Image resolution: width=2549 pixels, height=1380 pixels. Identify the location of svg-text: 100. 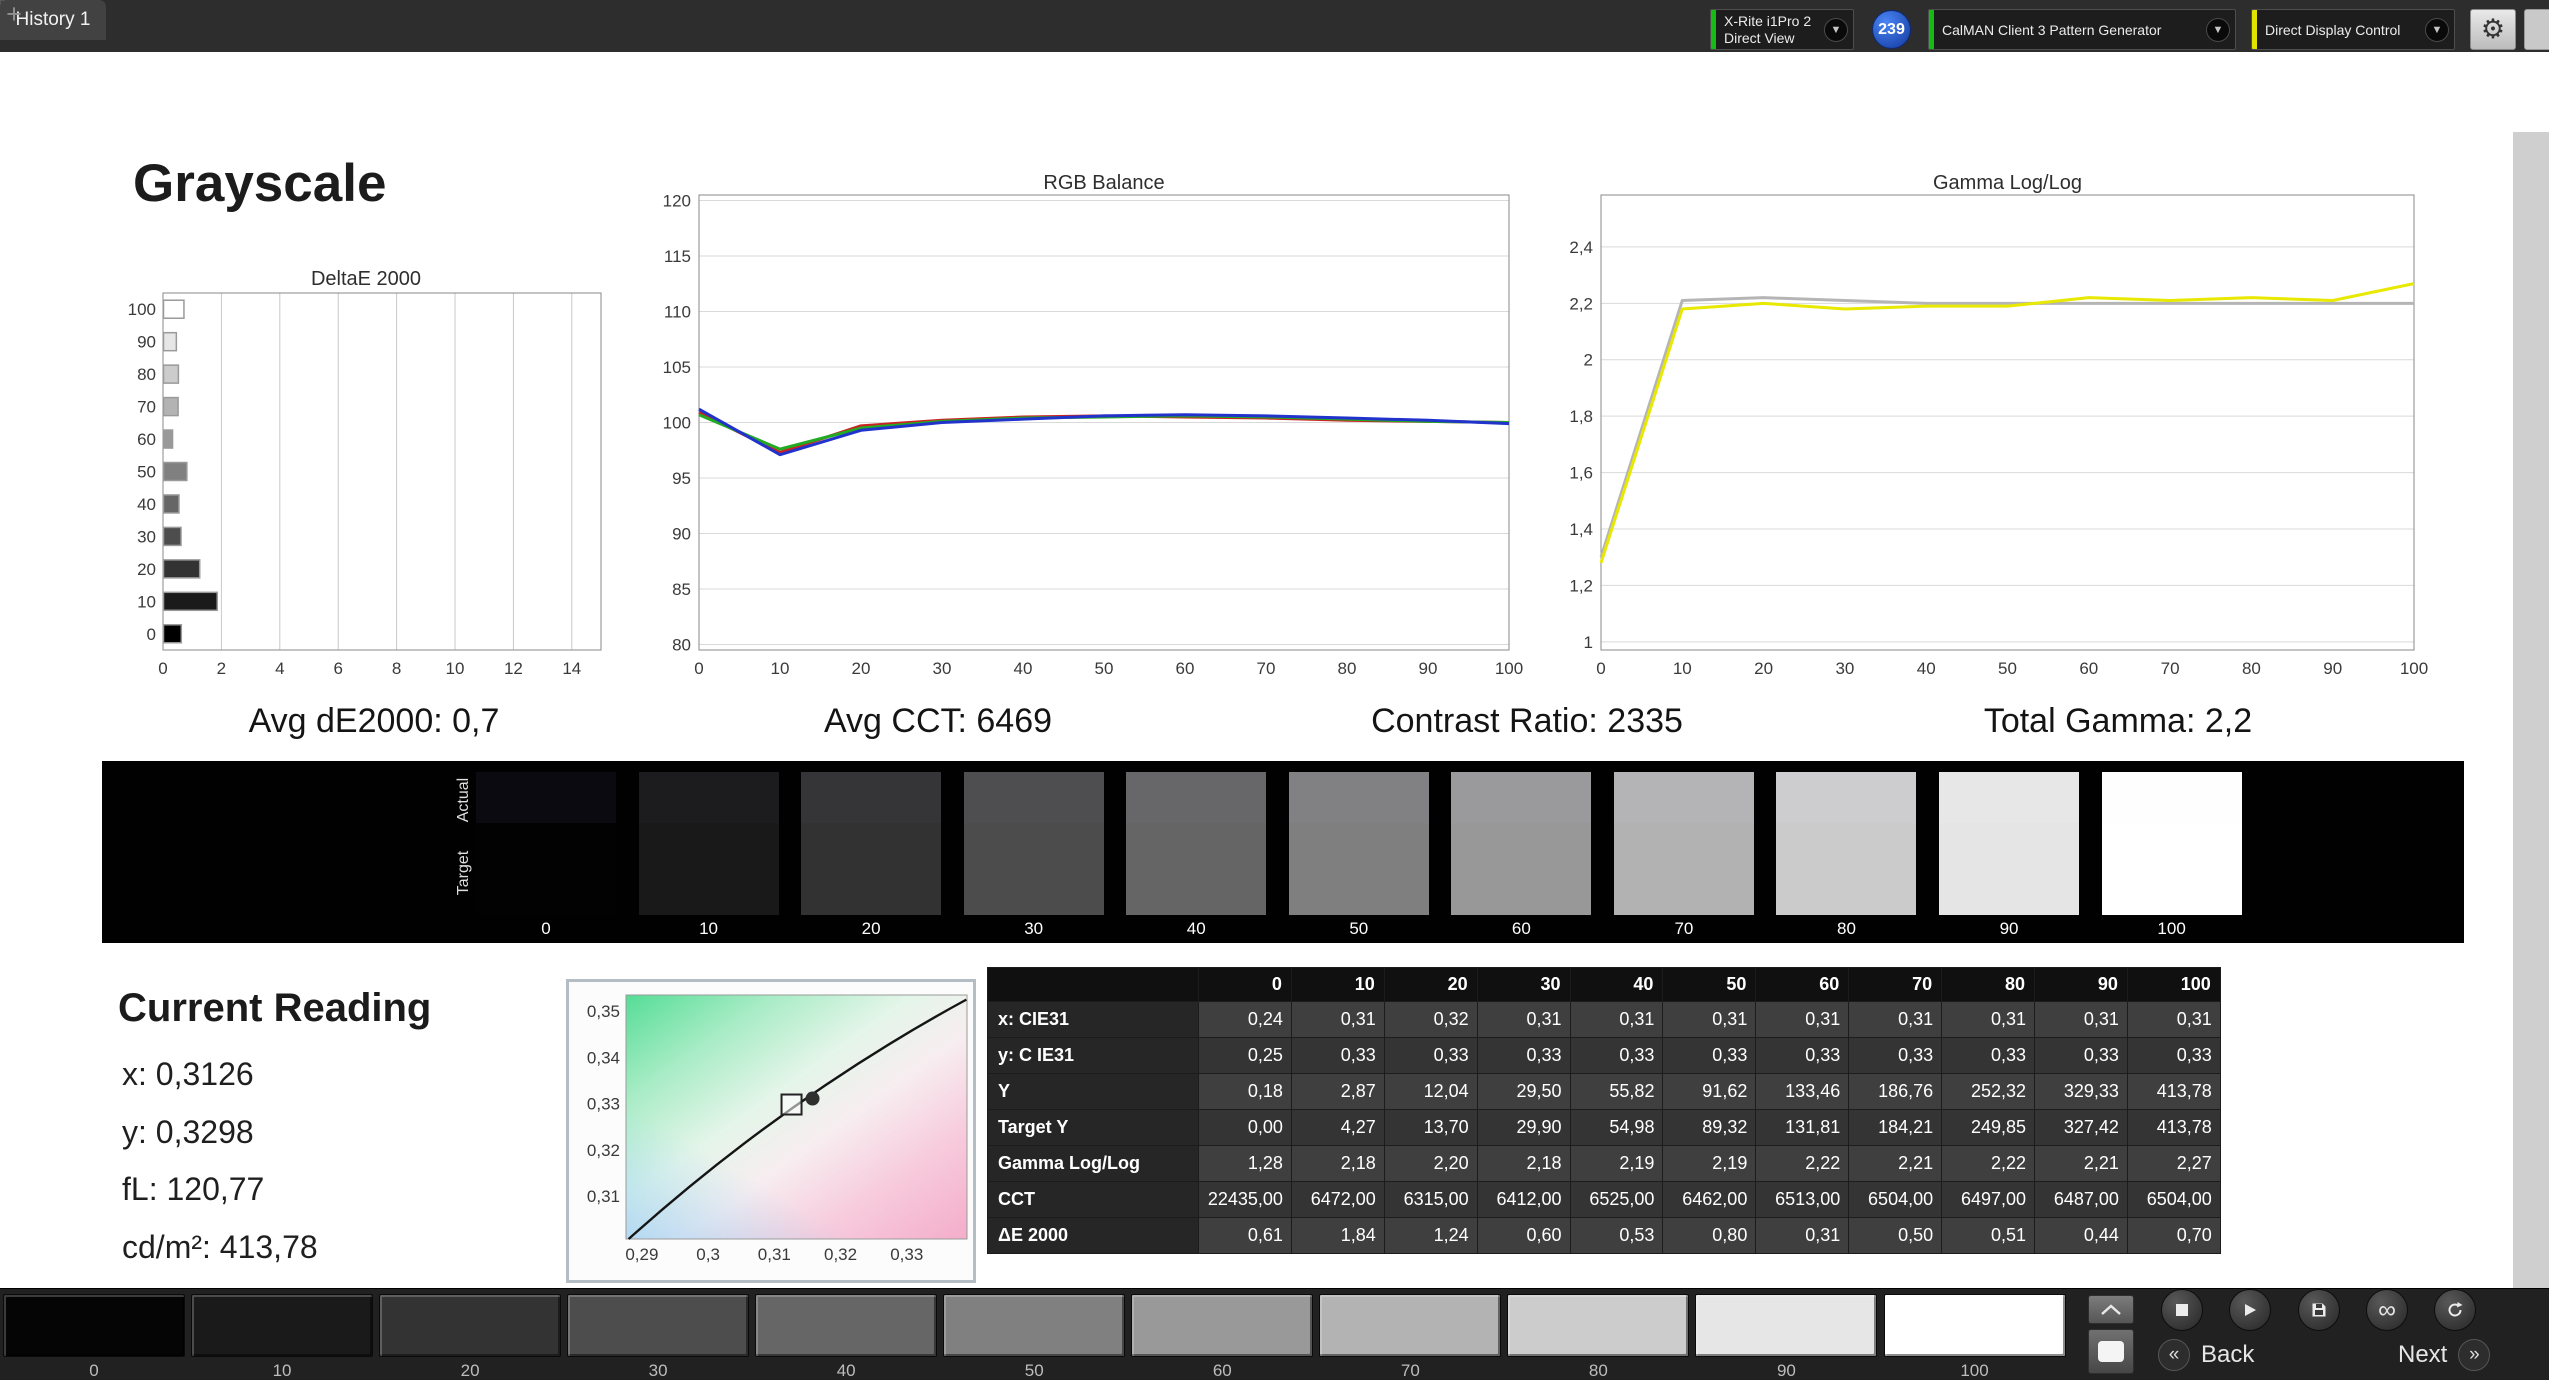
(2414, 668).